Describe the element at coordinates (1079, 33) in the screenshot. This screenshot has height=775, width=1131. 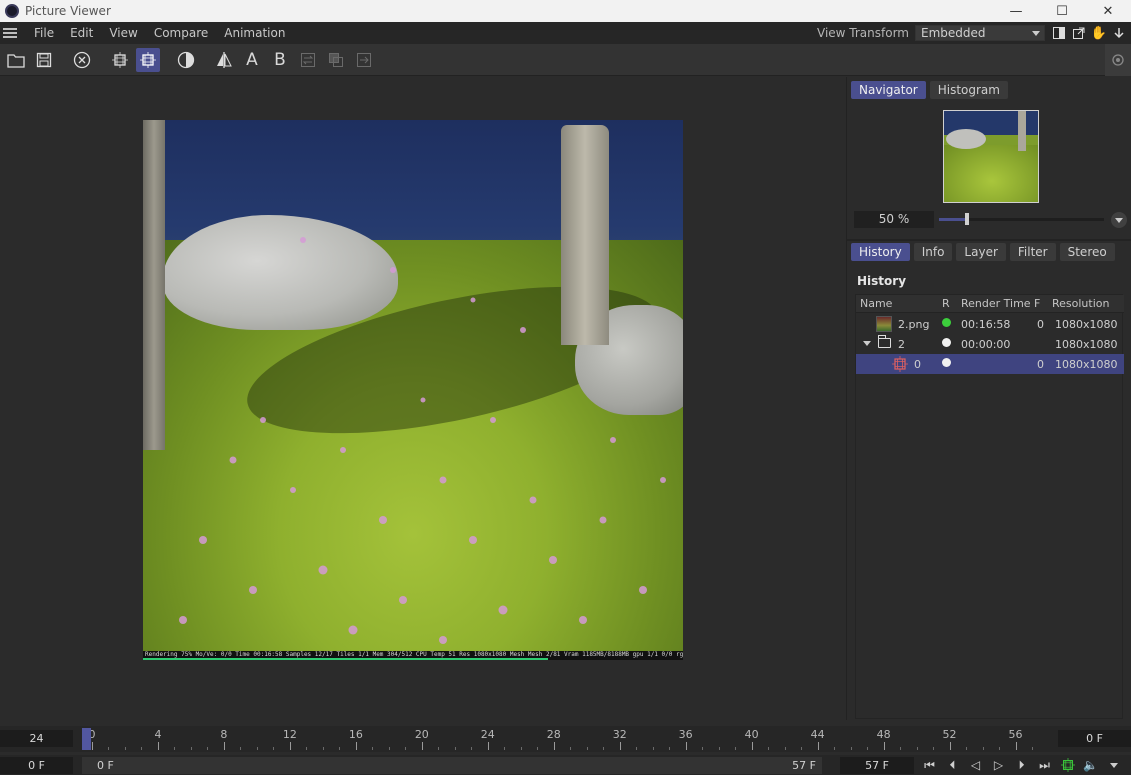
I see `undock-icon` at that location.